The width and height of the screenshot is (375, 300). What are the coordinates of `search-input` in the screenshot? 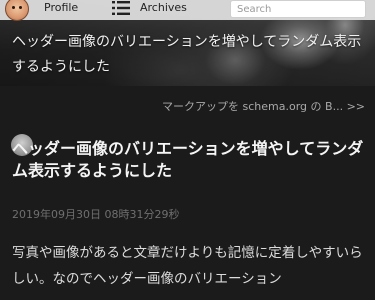 It's located at (298, 9).